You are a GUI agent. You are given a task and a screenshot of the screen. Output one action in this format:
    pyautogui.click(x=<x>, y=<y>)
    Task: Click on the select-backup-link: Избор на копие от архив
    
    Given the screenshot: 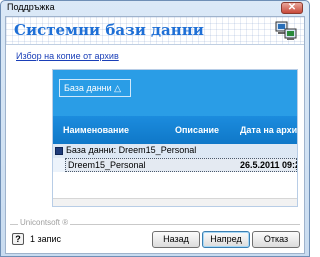 What is the action you would take?
    pyautogui.click(x=67, y=56)
    